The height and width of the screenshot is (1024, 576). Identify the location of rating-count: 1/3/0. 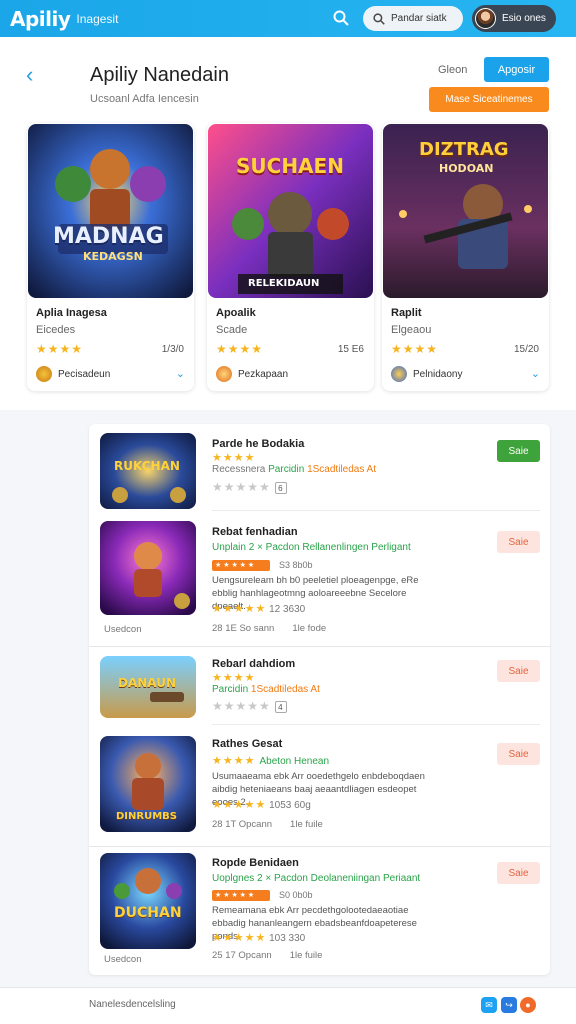
(172, 349).